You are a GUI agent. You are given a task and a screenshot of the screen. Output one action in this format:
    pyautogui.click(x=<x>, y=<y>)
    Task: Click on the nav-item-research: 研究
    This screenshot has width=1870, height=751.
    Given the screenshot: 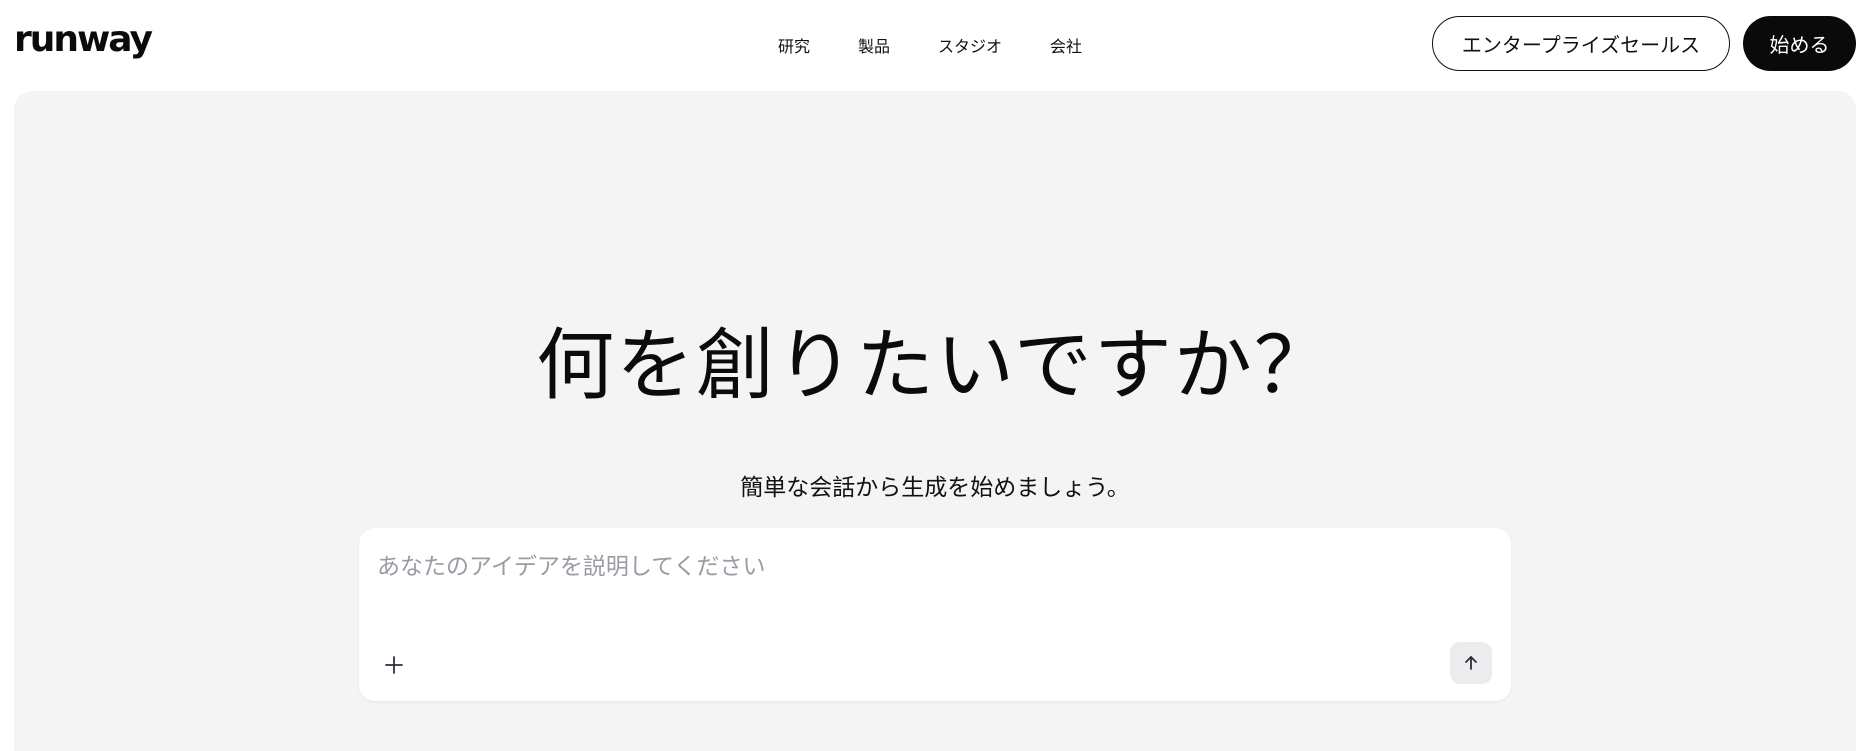 What is the action you would take?
    pyautogui.click(x=794, y=45)
    